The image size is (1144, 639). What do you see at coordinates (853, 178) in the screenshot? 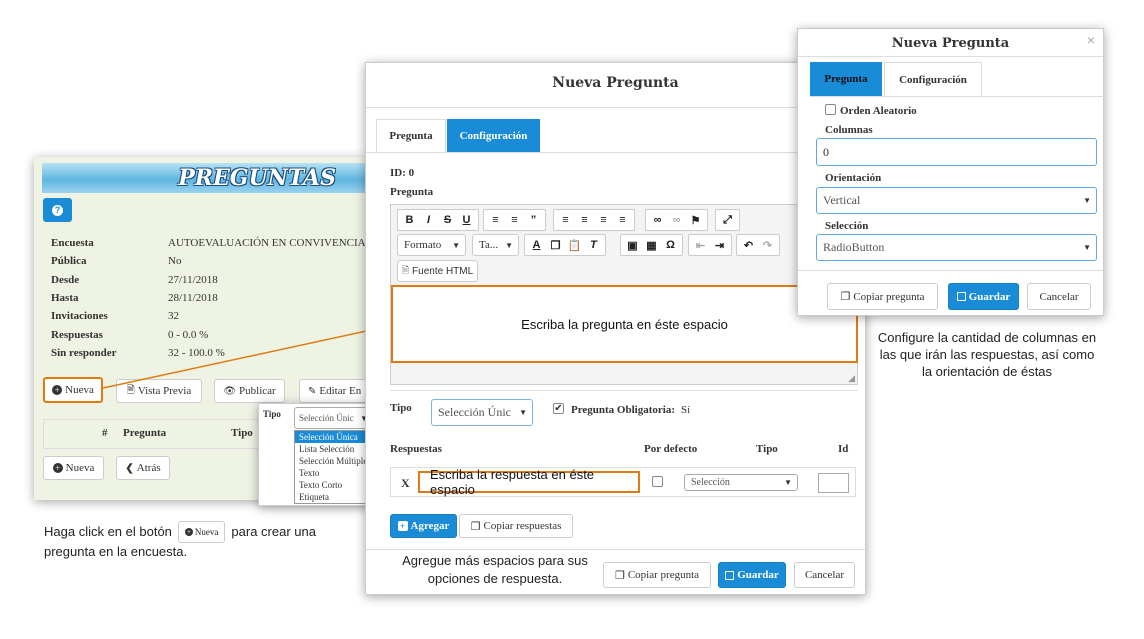
I see `orientacion-label: Orientación` at bounding box center [853, 178].